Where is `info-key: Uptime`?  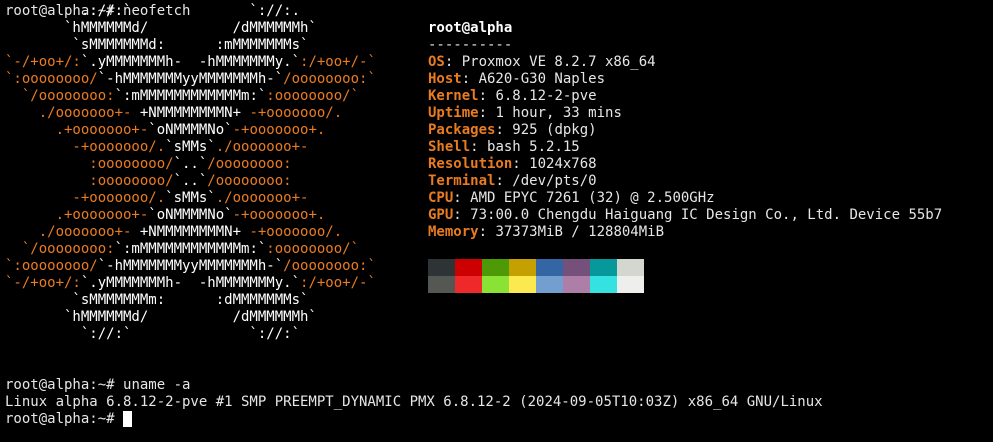
info-key: Uptime is located at coordinates (453, 113).